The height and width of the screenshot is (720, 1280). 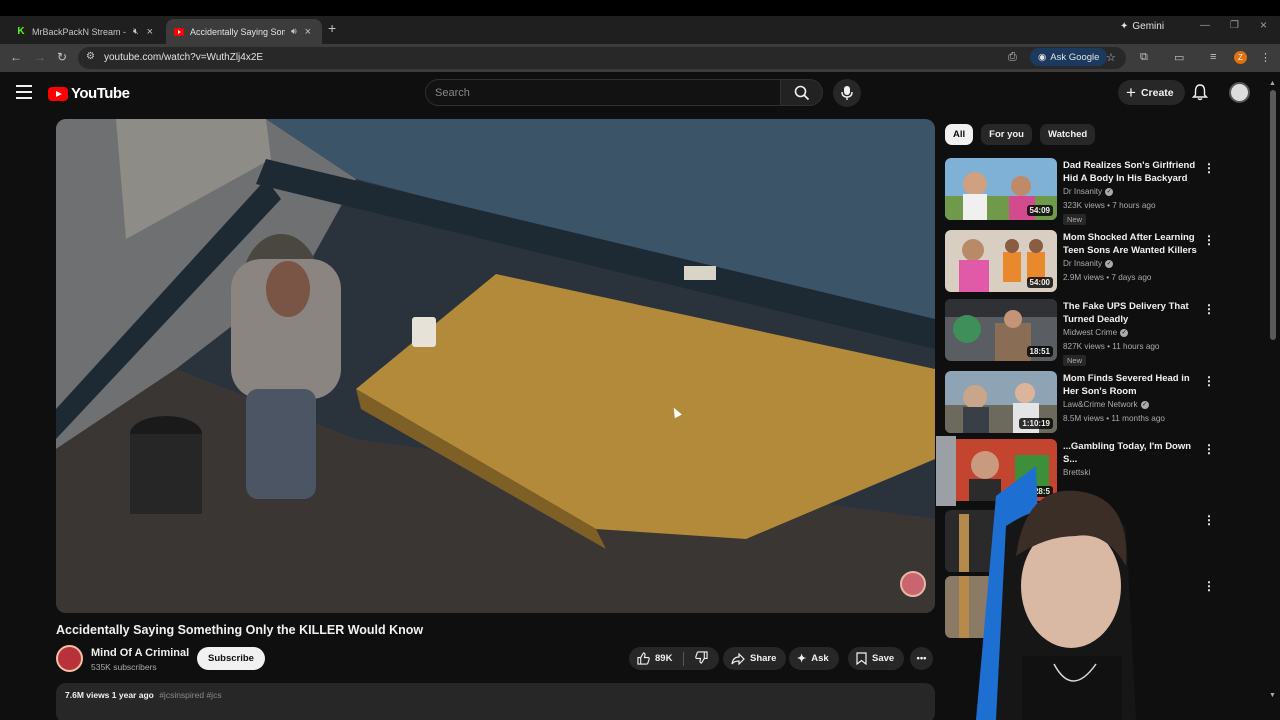 I want to click on gemini-button: ✦ Gemini, so click(x=1142, y=26).